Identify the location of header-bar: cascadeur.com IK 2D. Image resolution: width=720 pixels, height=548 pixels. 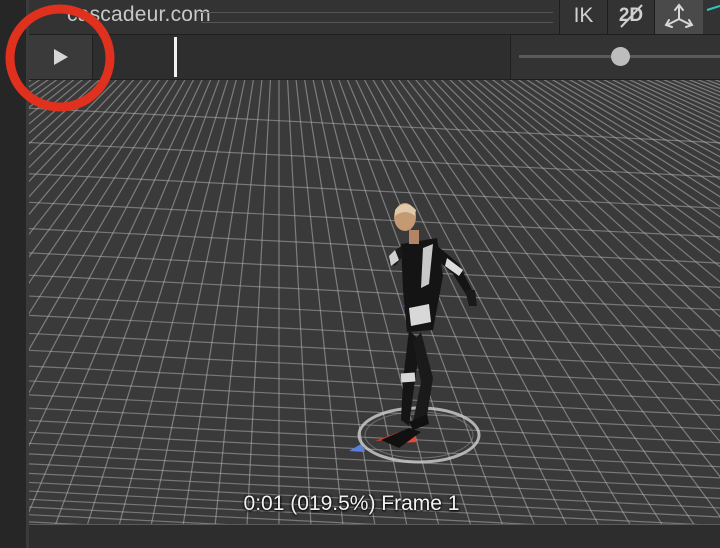
(374, 17).